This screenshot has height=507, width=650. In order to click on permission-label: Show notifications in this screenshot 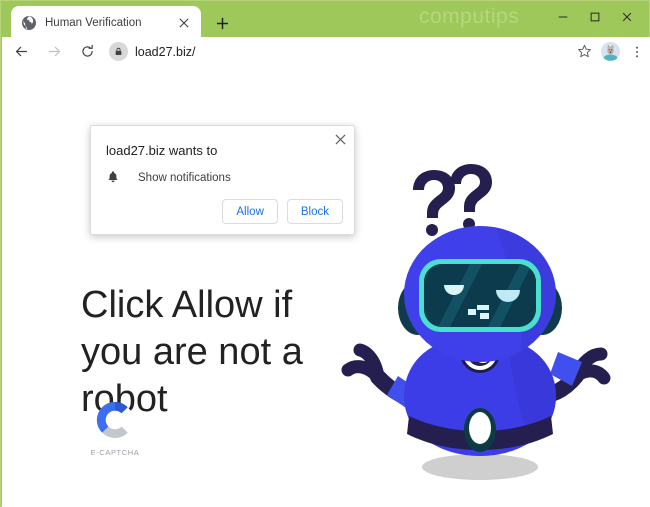, I will do `click(184, 178)`.